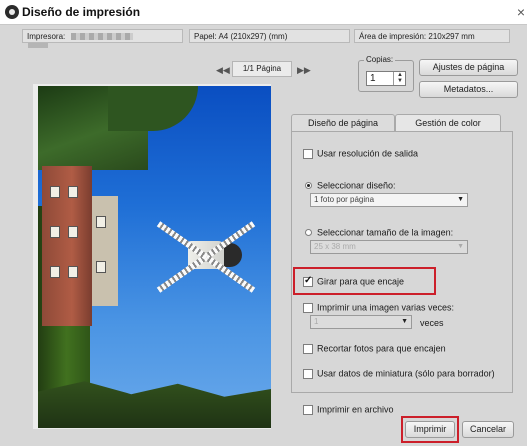 The height and width of the screenshot is (446, 527). I want to click on print-multiple-suffix: veces, so click(432, 323).